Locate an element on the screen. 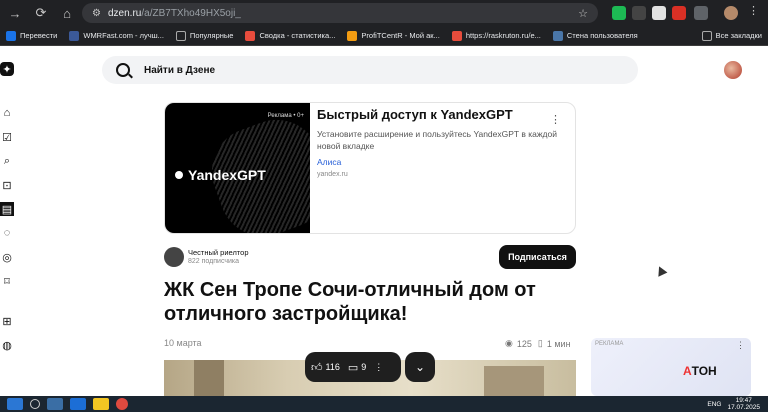 Image resolution: width=768 pixels, height=412 pixels. extensions-puzzle-icon is located at coordinates (701, 13).